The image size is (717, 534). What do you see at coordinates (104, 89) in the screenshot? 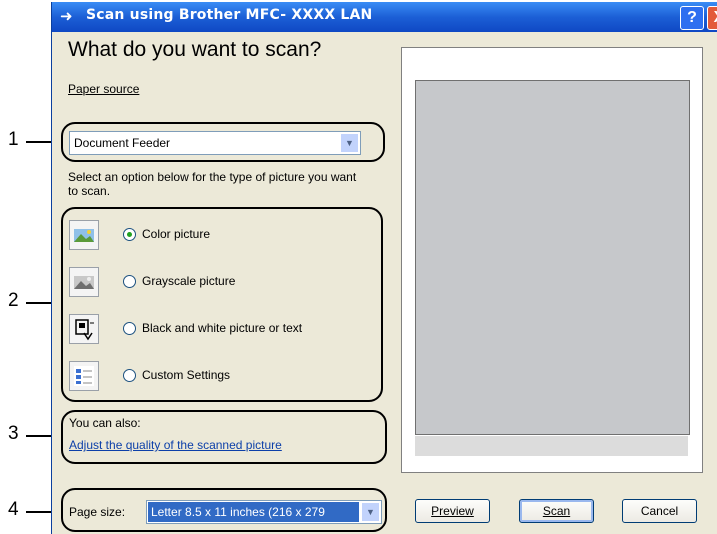
I see `paper-source-label: Paper source` at bounding box center [104, 89].